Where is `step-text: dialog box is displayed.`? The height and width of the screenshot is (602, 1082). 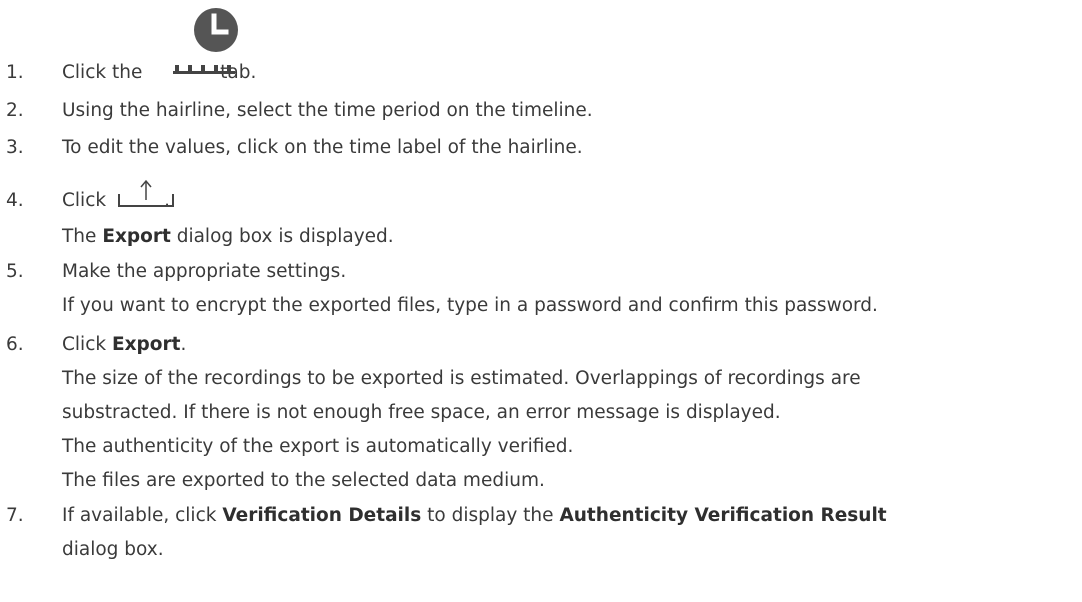
step-text: dialog box is displayed. is located at coordinates (285, 236).